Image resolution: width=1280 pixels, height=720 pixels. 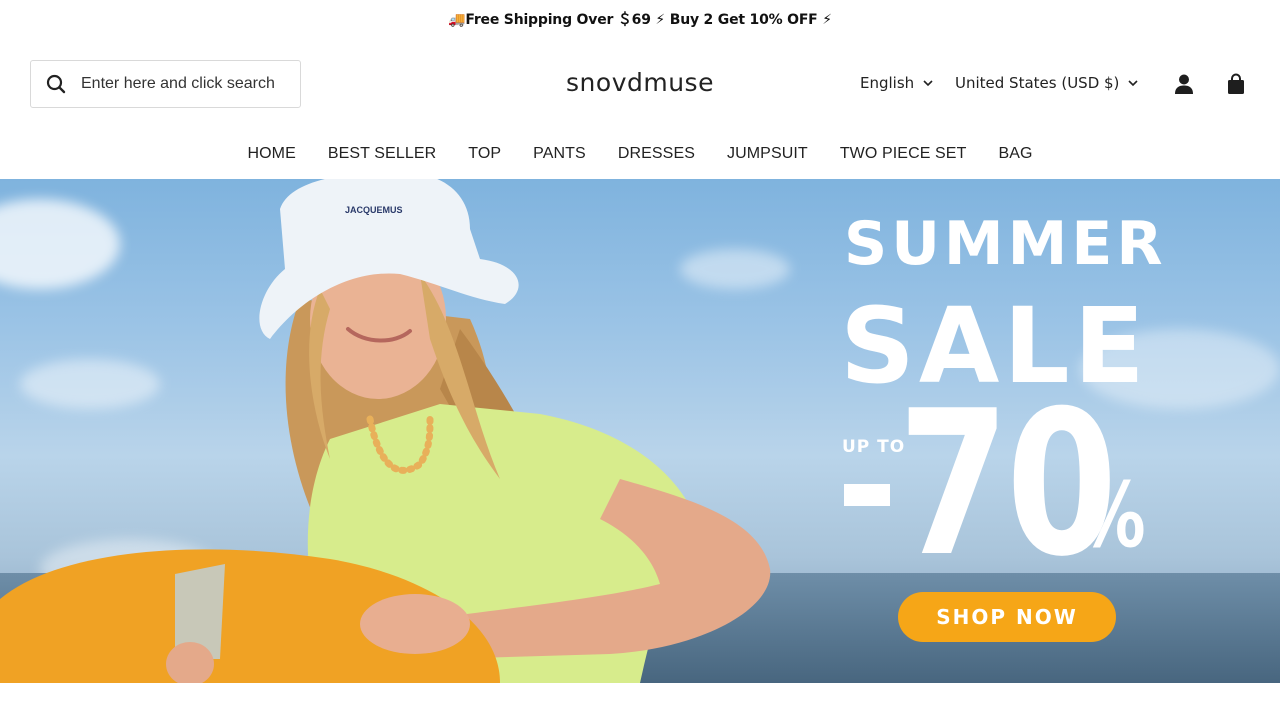 What do you see at coordinates (374, 210) in the screenshot?
I see `hat-text: JACQUEMUS` at bounding box center [374, 210].